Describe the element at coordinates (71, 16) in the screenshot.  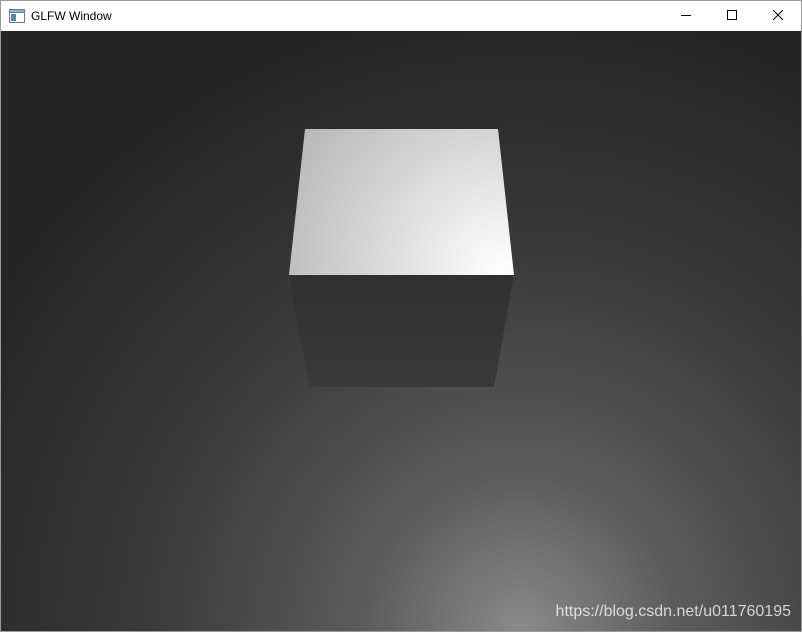
I see `window-title: GLFW Window` at that location.